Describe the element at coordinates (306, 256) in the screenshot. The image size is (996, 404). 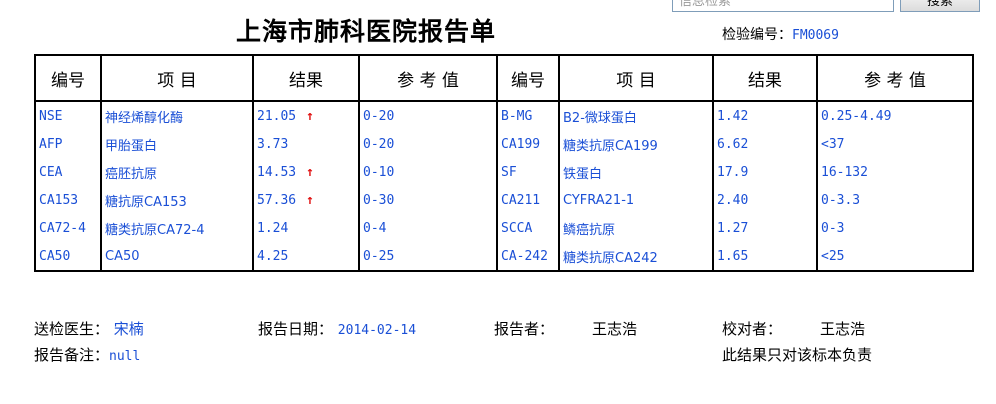
I see `result-cell: 4.25` at that location.